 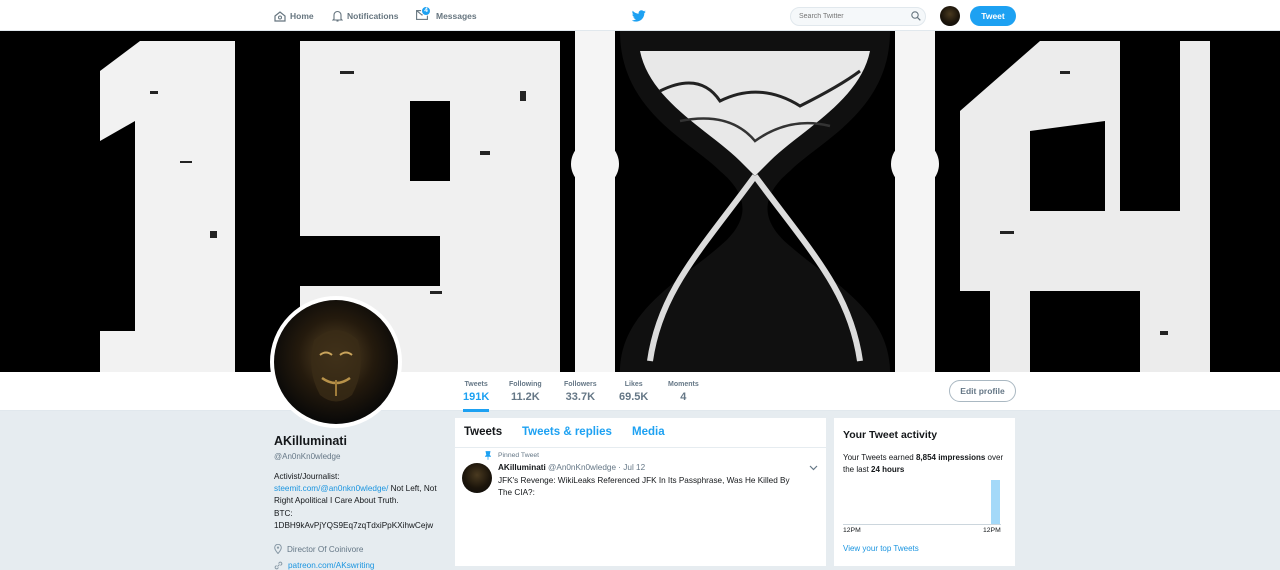 I want to click on nav-notifications-label: Notifications, so click(x=373, y=16).